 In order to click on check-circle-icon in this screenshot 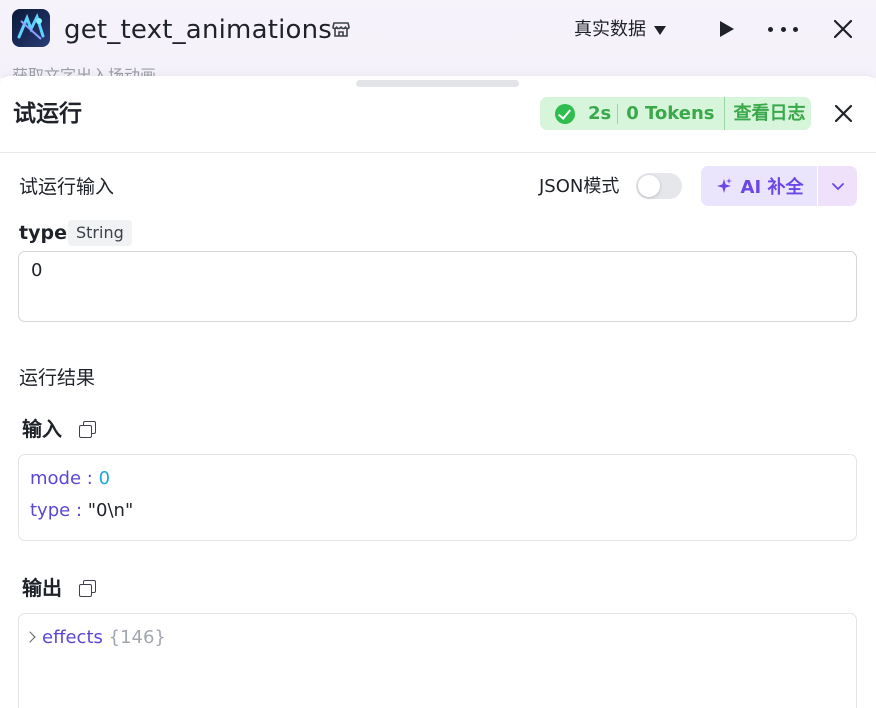, I will do `click(565, 113)`.